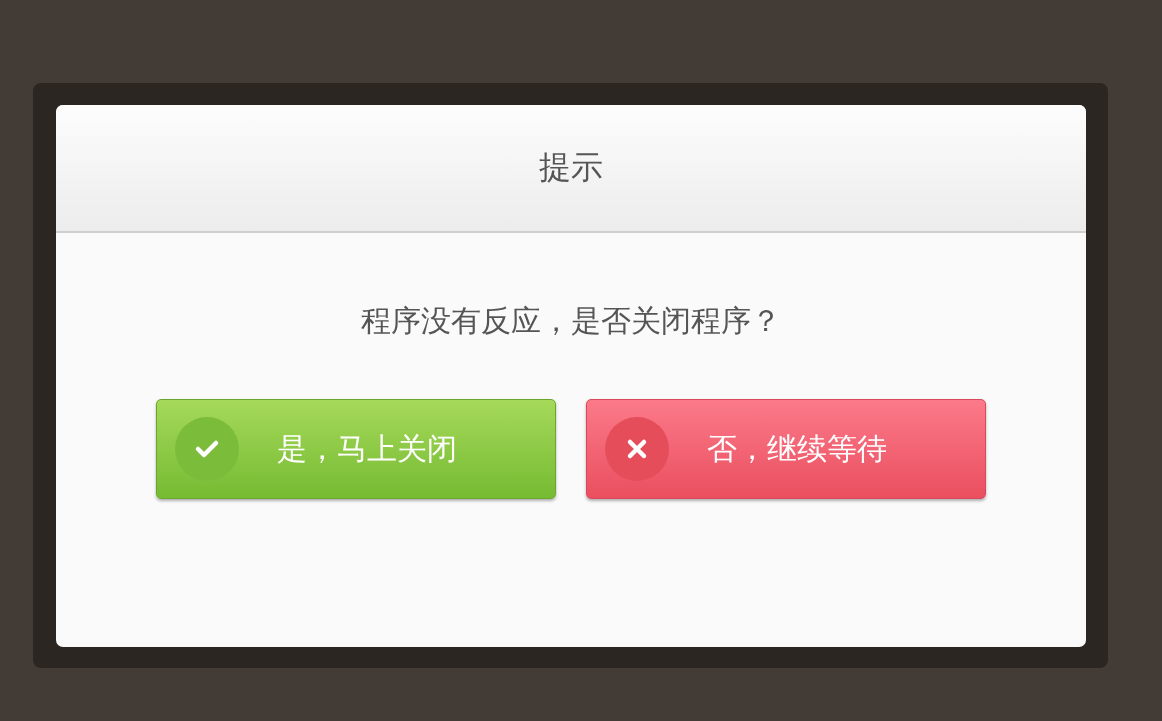 The image size is (1162, 721). I want to click on dialog-title: 提示, so click(571, 167).